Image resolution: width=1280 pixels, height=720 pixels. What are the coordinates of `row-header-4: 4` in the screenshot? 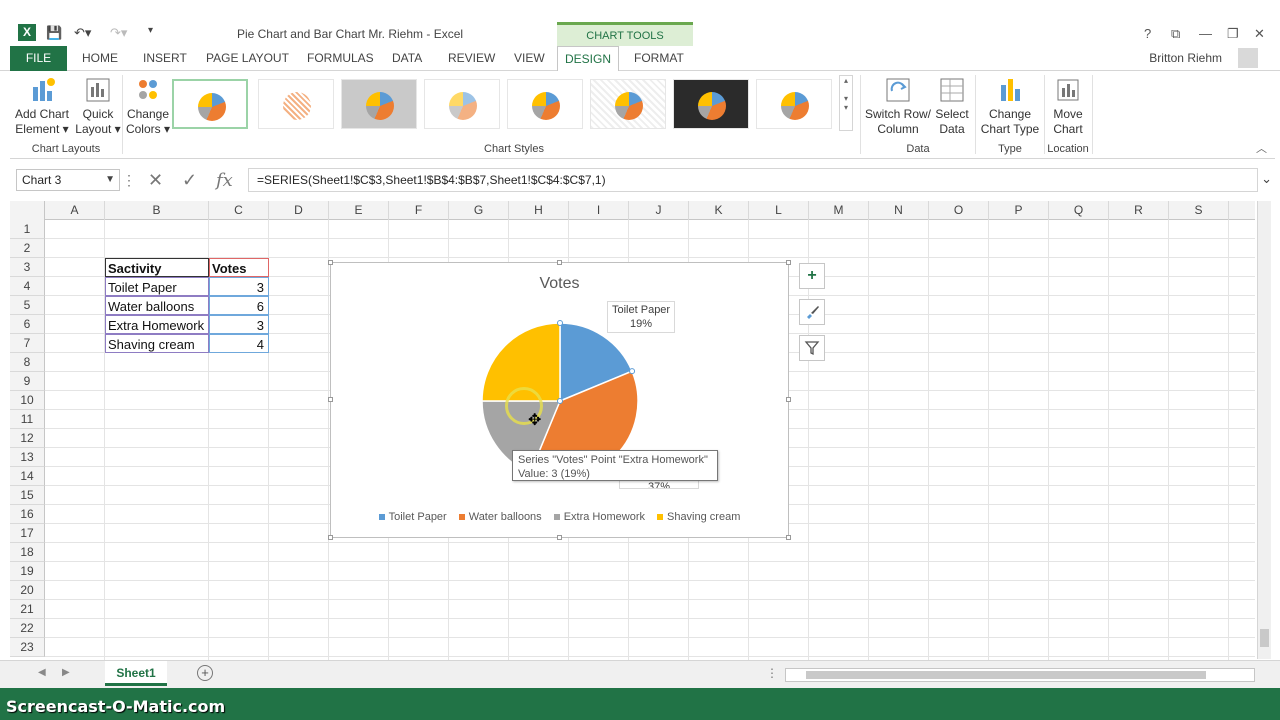 It's located at (27, 286).